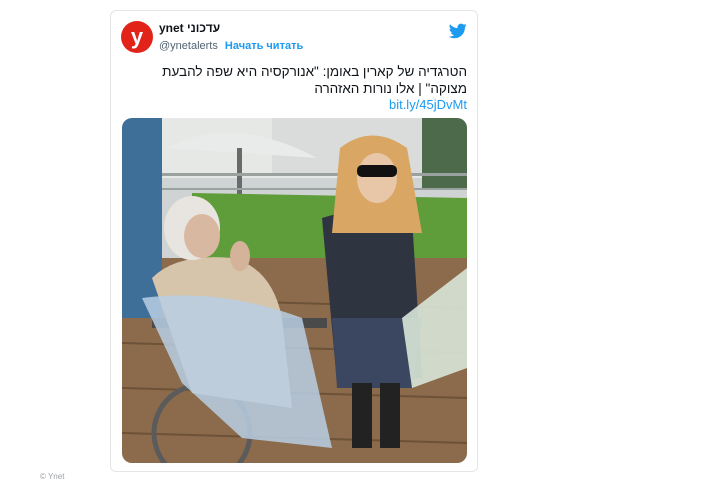 The height and width of the screenshot is (481, 720). I want to click on user-handle: @ynetalerts, so click(188, 46).